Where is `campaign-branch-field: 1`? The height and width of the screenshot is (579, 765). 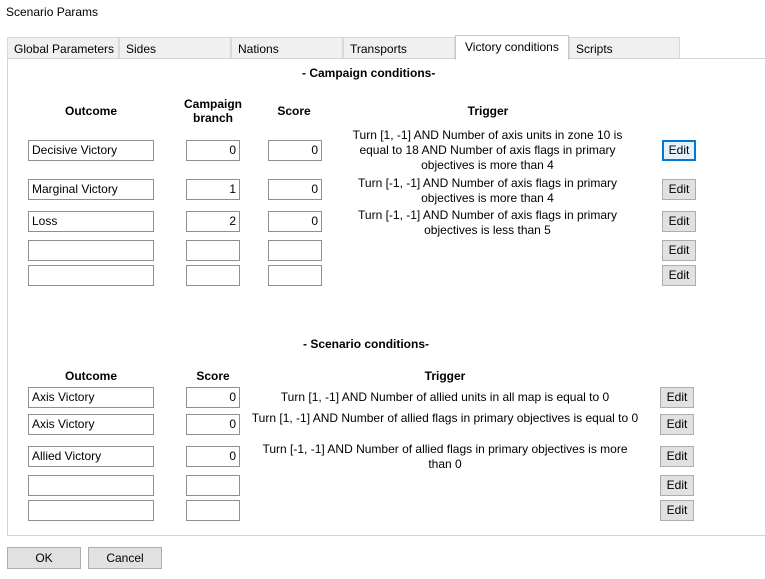 campaign-branch-field: 1 is located at coordinates (213, 189).